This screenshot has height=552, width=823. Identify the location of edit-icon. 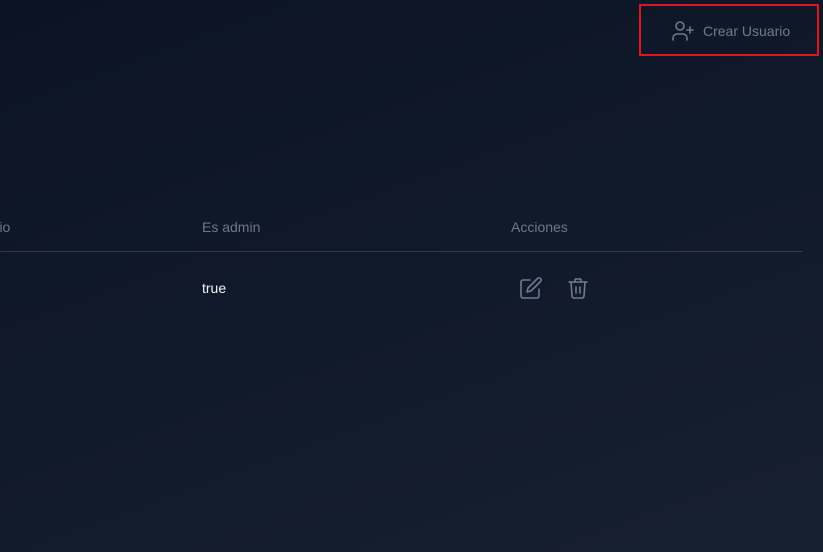
(531, 288).